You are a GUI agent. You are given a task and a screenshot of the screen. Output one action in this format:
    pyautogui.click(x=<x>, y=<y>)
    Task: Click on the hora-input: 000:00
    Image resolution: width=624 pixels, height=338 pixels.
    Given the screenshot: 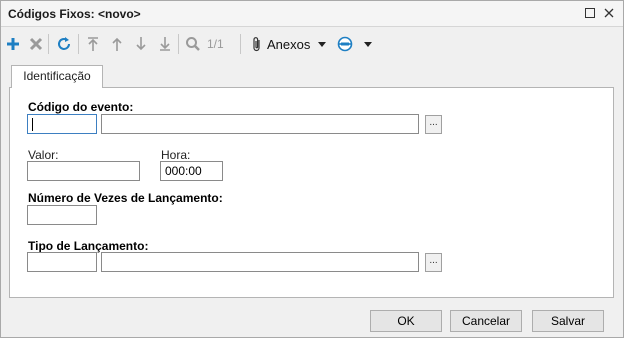 What is the action you would take?
    pyautogui.click(x=191, y=171)
    